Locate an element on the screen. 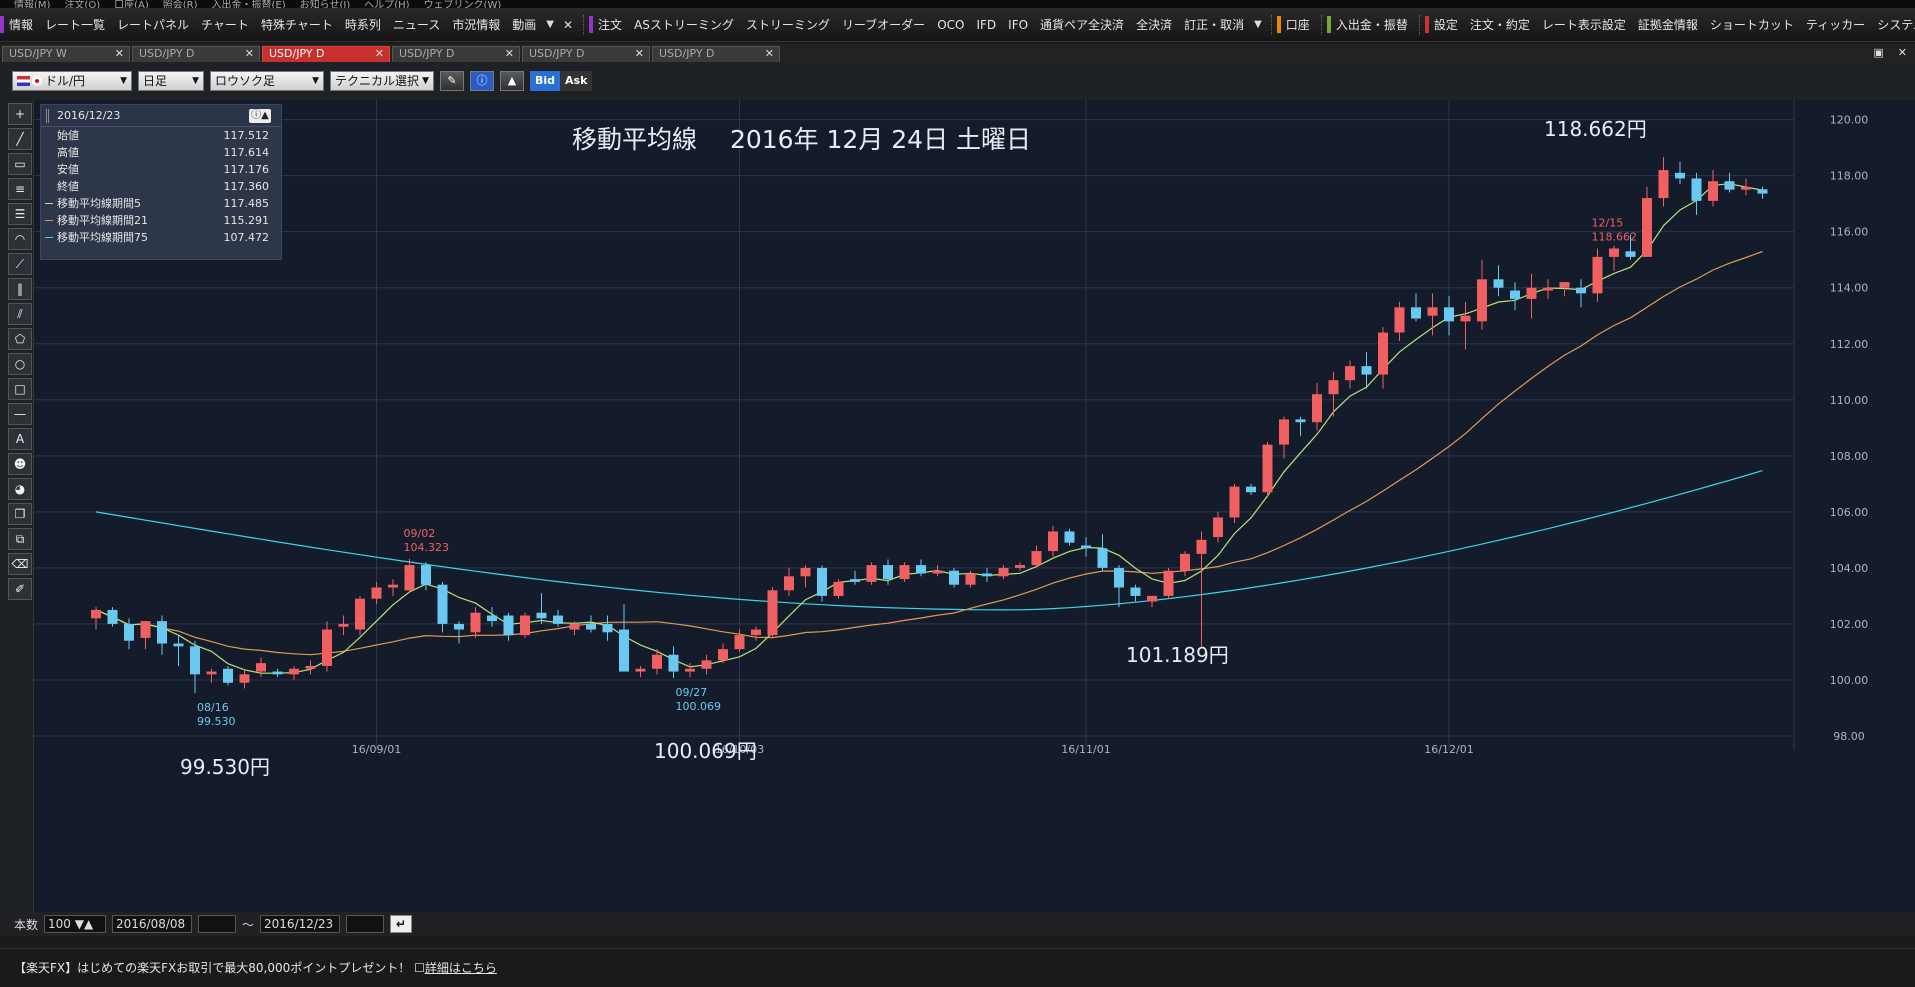 The height and width of the screenshot is (987, 1915). chart-tab: USD/JPY W ✕ is located at coordinates (66, 54).